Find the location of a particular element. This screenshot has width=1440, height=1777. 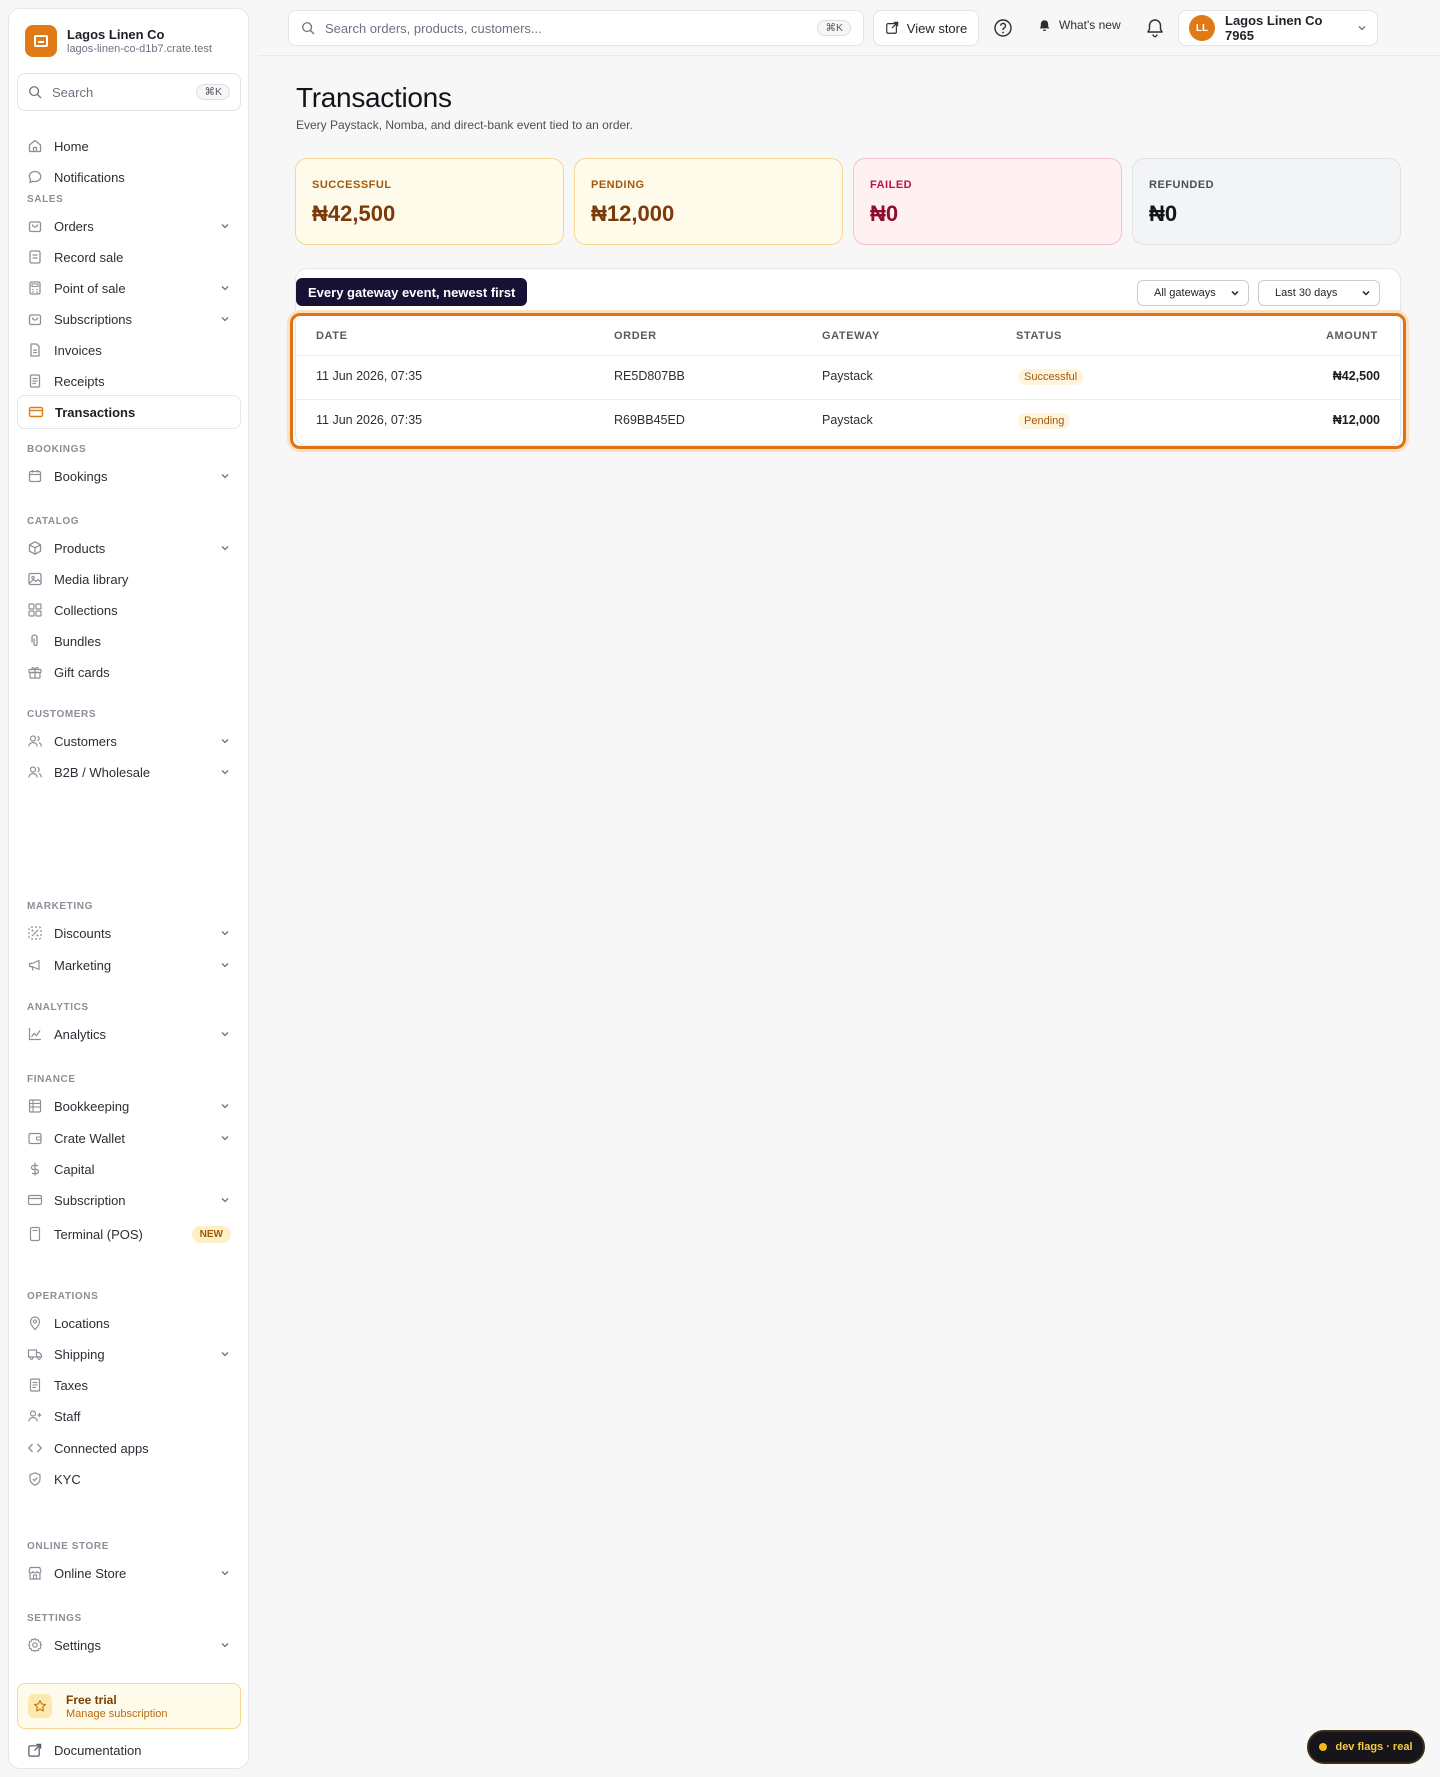

sidebar-item-collections: Collections is located at coordinates (129, 610).